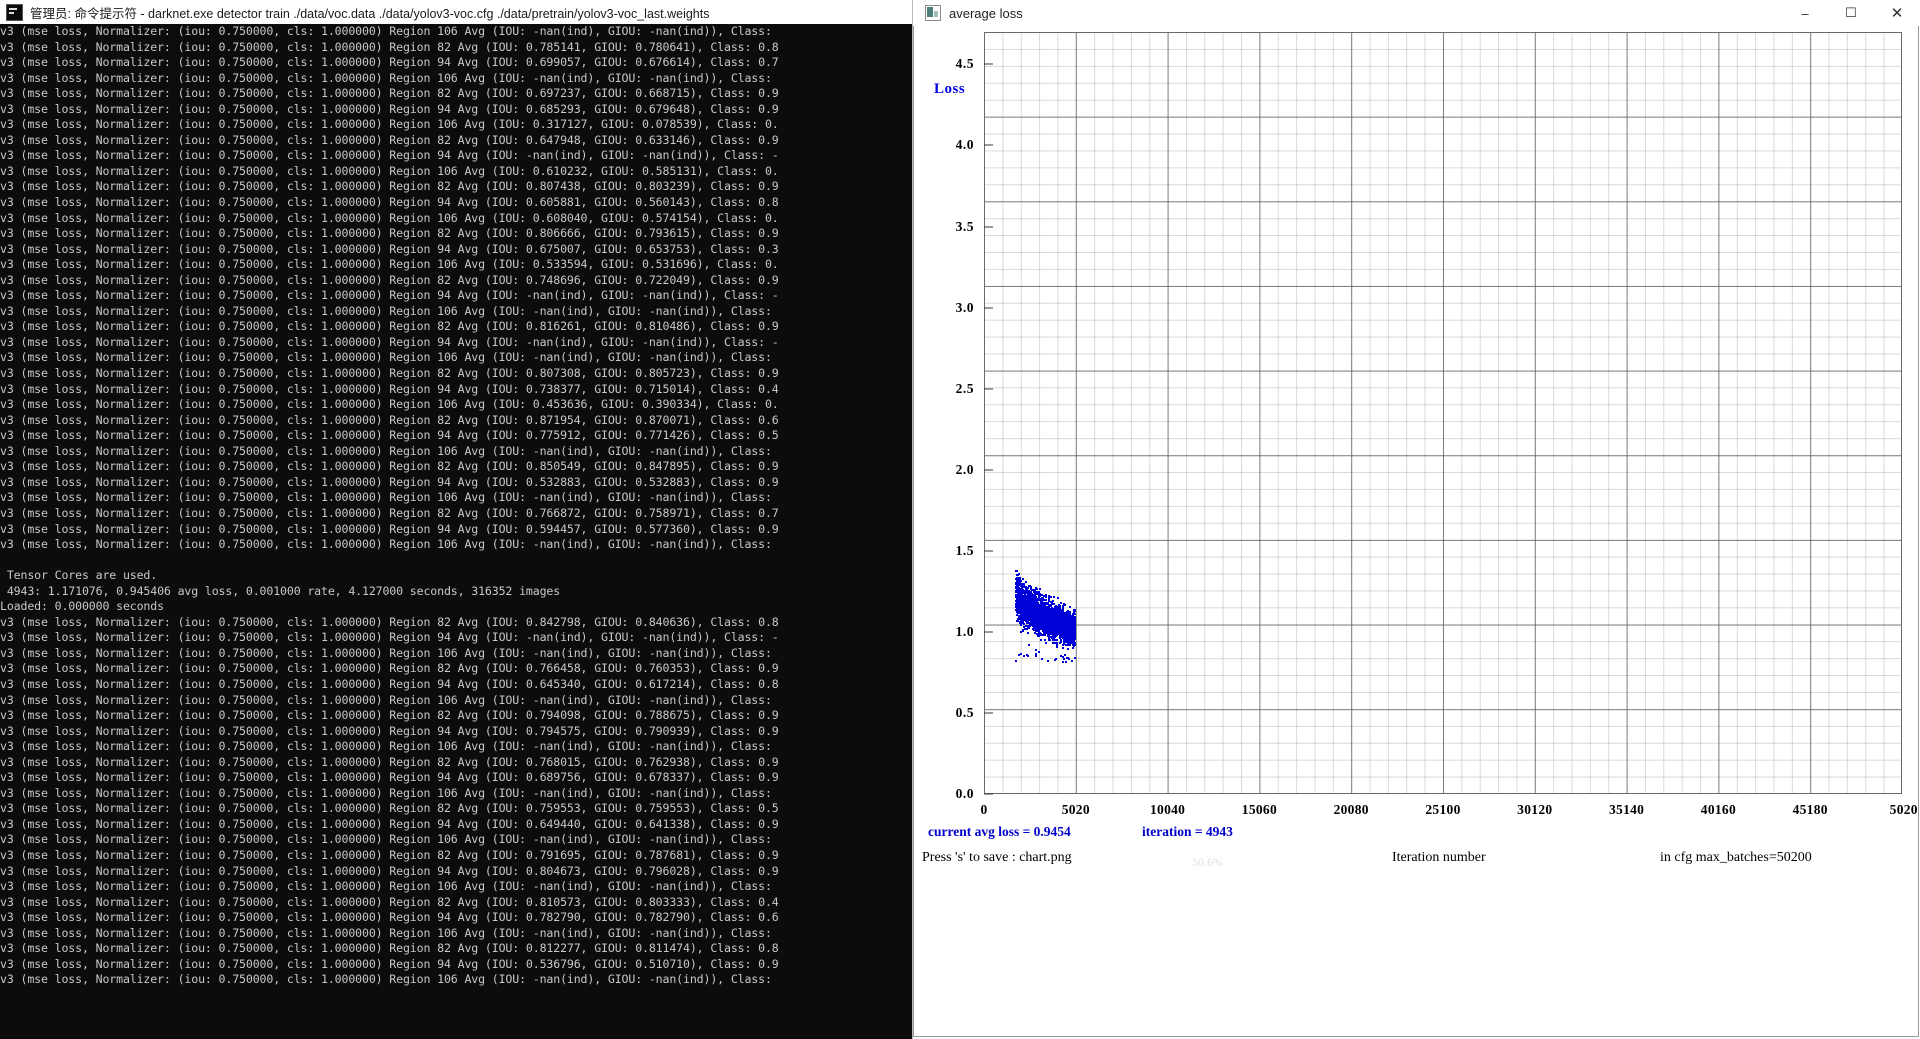  I want to click on x-tick-label: 35140, so click(1626, 809).